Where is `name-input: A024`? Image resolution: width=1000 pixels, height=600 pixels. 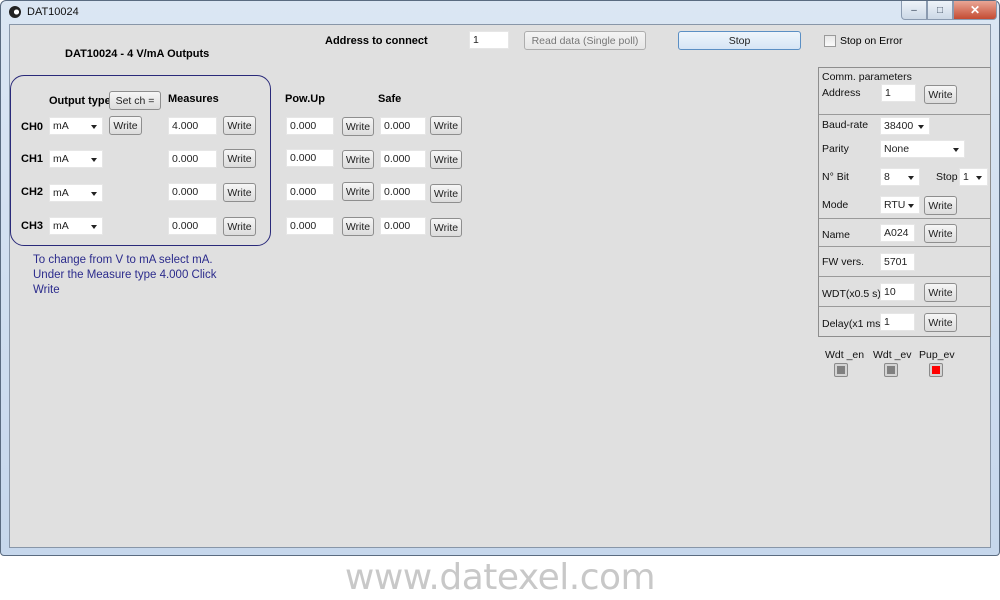
name-input: A024 is located at coordinates (897, 233).